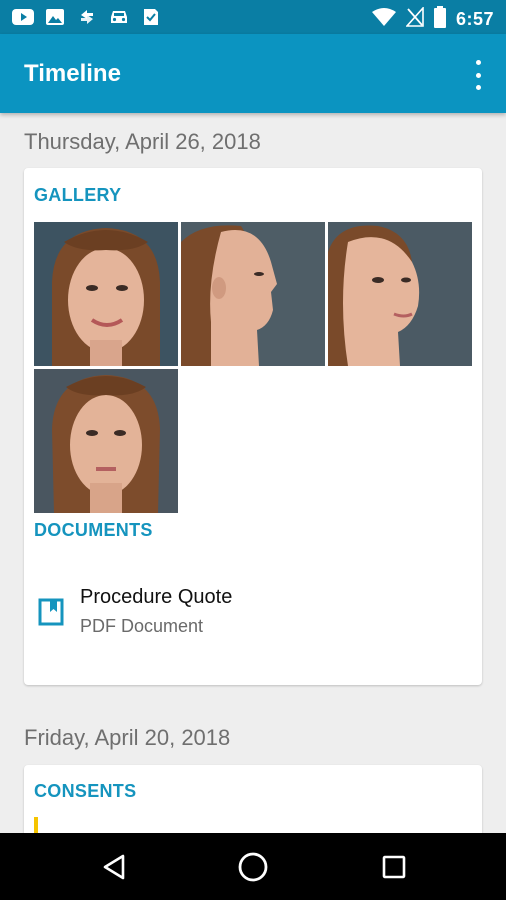  I want to click on home-icon, so click(253, 867).